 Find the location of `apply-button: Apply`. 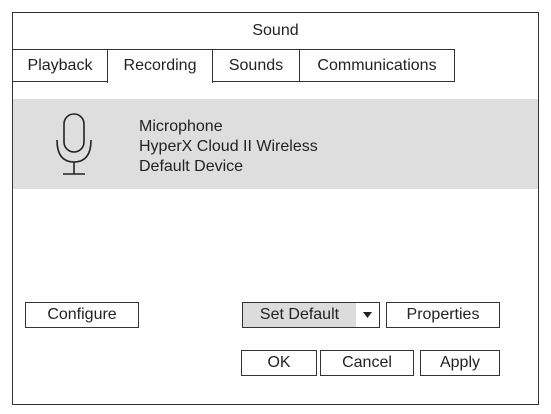

apply-button: Apply is located at coordinates (460, 363).